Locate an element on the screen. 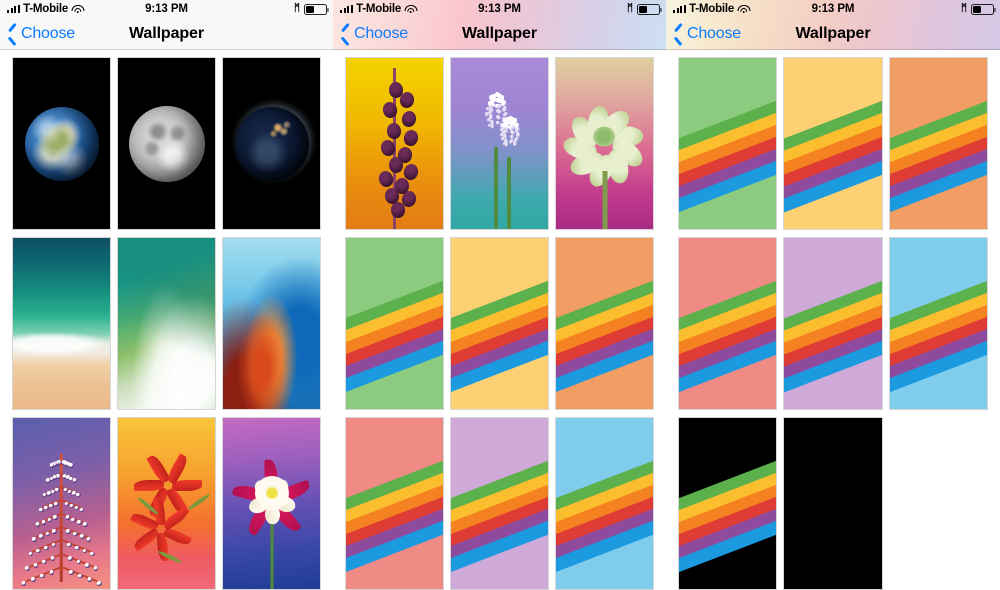  wallpaper-stripes-black is located at coordinates (728, 503).